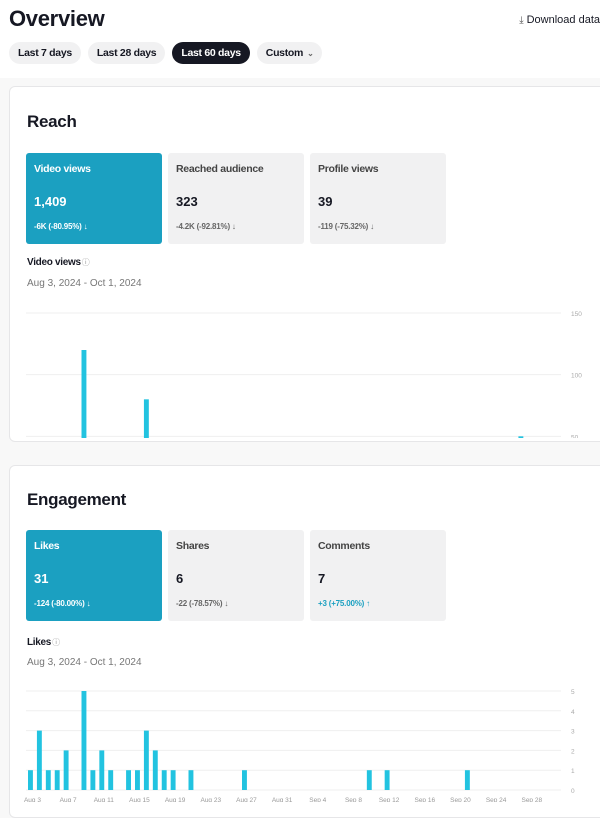 This screenshot has width=600, height=818. What do you see at coordinates (202, 603) in the screenshot?
I see `metric-delta: -22 (-78.57%) ↓` at bounding box center [202, 603].